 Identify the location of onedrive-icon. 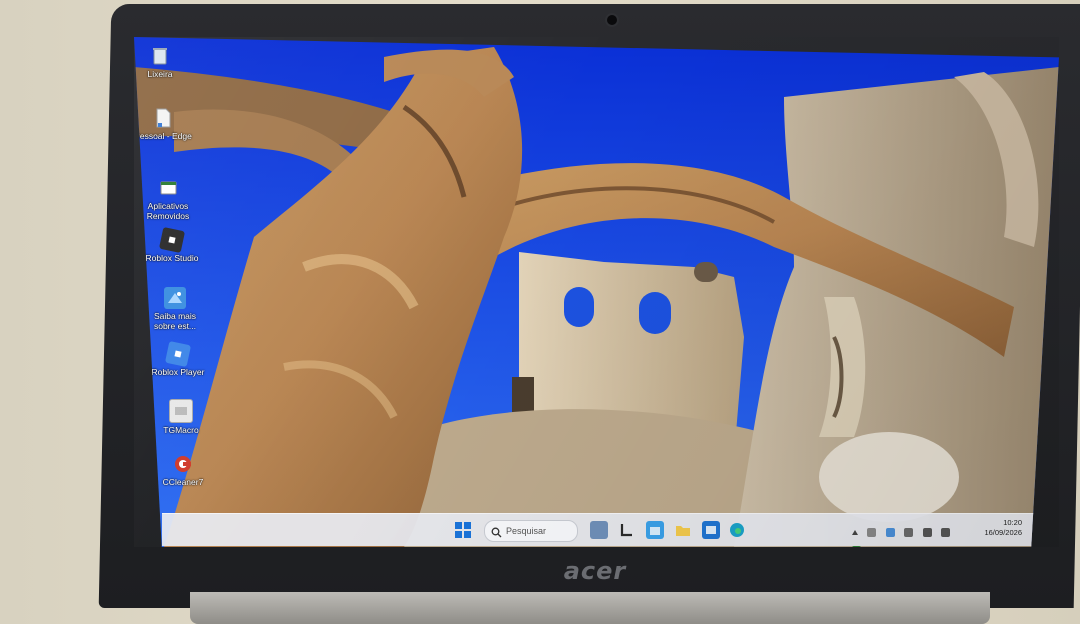
(872, 533).